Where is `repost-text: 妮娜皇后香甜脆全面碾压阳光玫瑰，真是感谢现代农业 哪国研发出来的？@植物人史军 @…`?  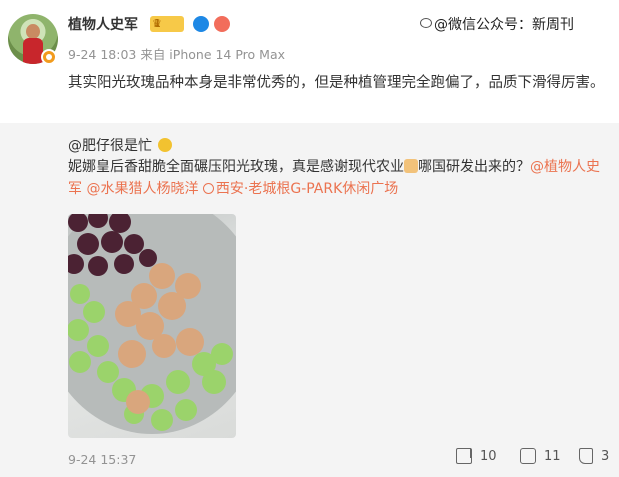 repost-text: 妮娜皇后香甜脆全面碾压阳光玫瑰，真是感谢现代农业 哪国研发出来的？@植物人史军 @… is located at coordinates (334, 178).